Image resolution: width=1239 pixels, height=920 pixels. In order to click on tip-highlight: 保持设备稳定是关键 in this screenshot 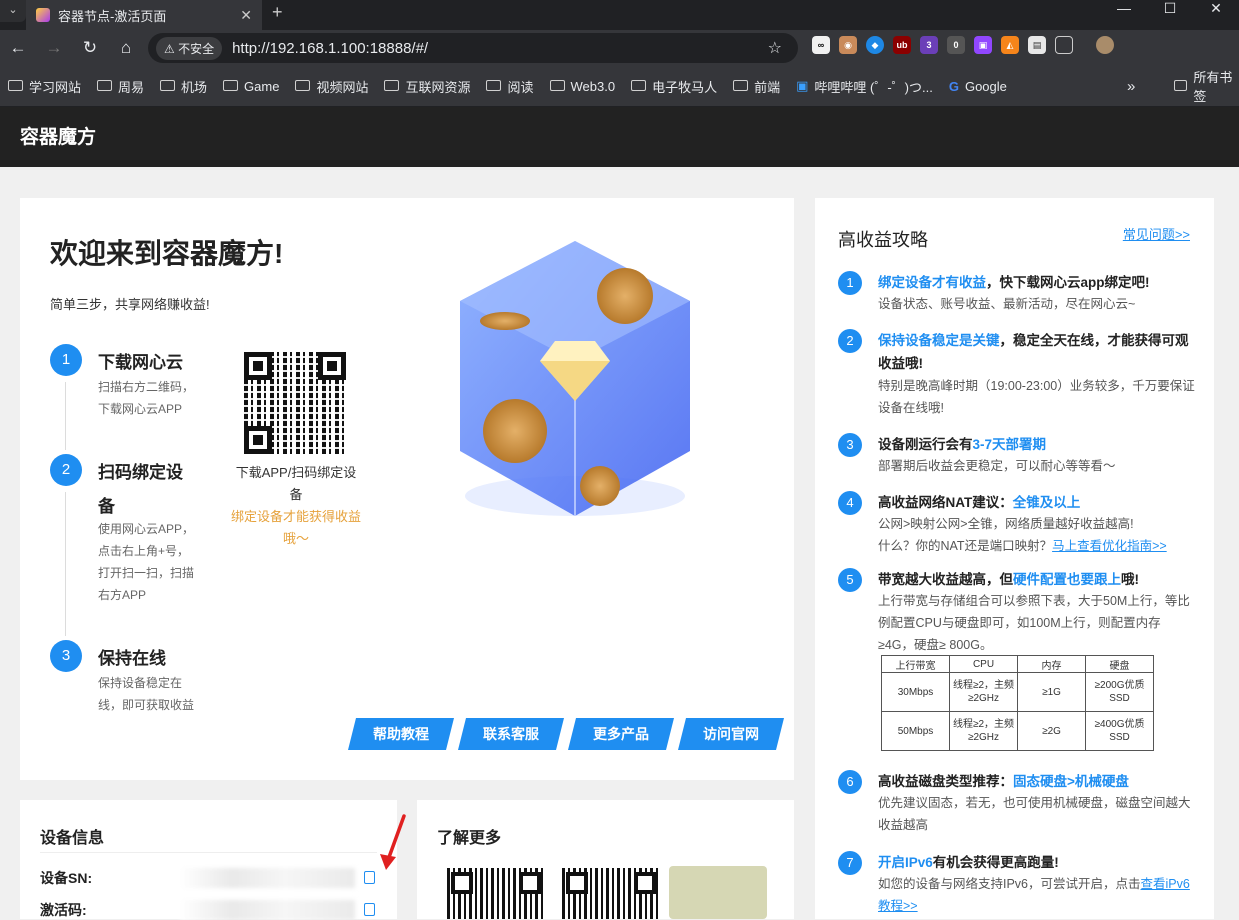, I will do `click(939, 340)`.